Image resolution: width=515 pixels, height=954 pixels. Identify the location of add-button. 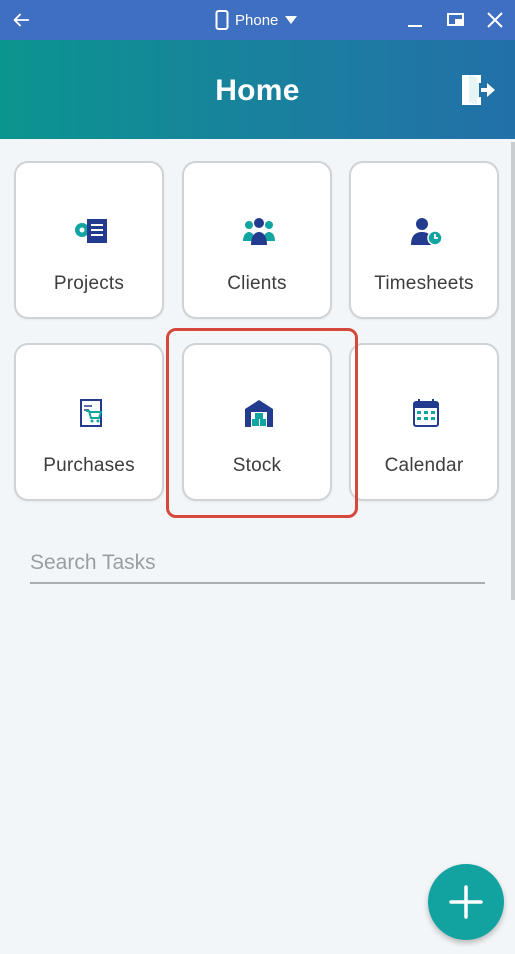
(466, 902).